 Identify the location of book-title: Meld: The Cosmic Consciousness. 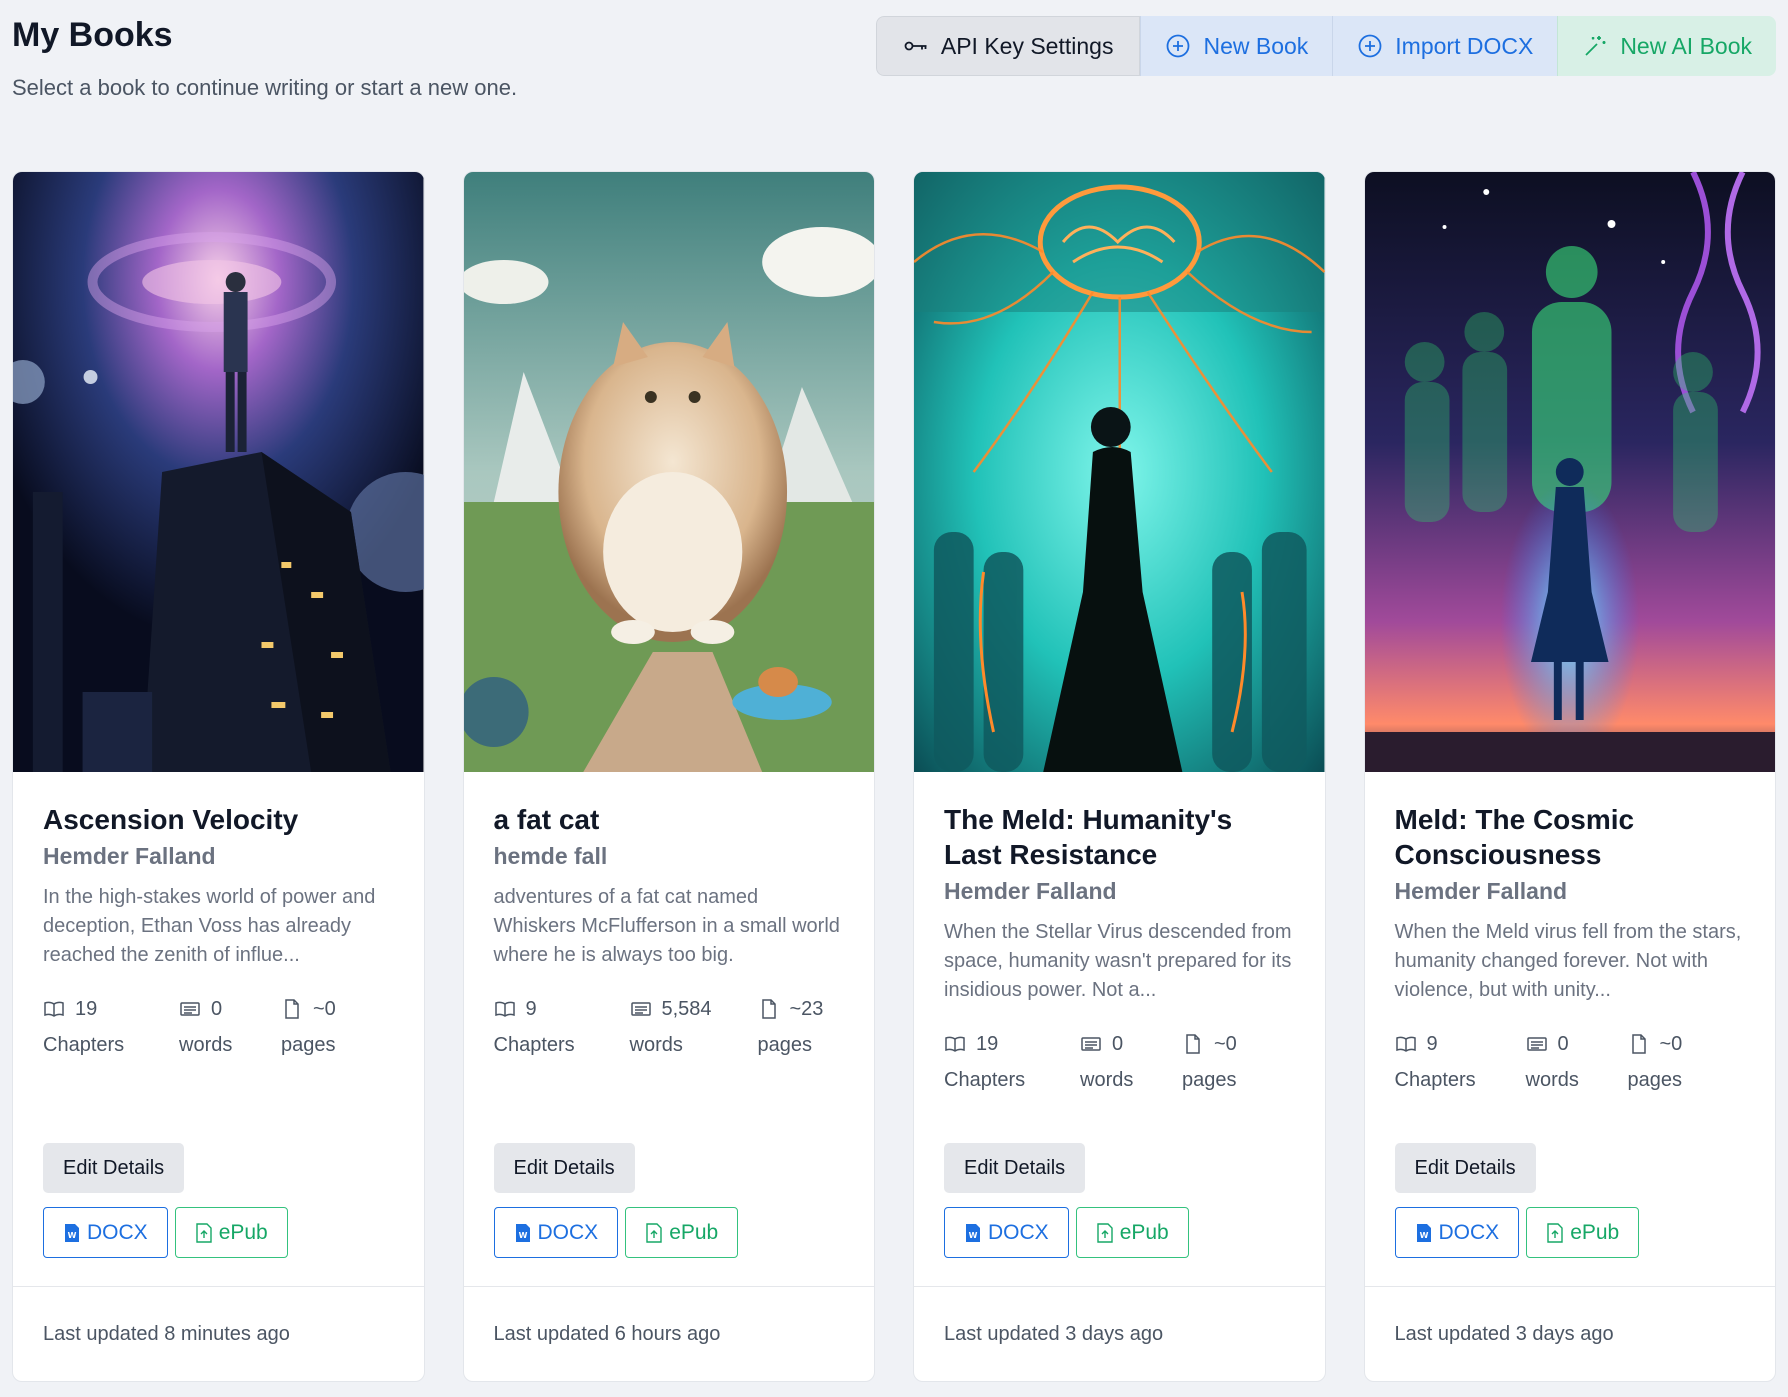
(1570, 837).